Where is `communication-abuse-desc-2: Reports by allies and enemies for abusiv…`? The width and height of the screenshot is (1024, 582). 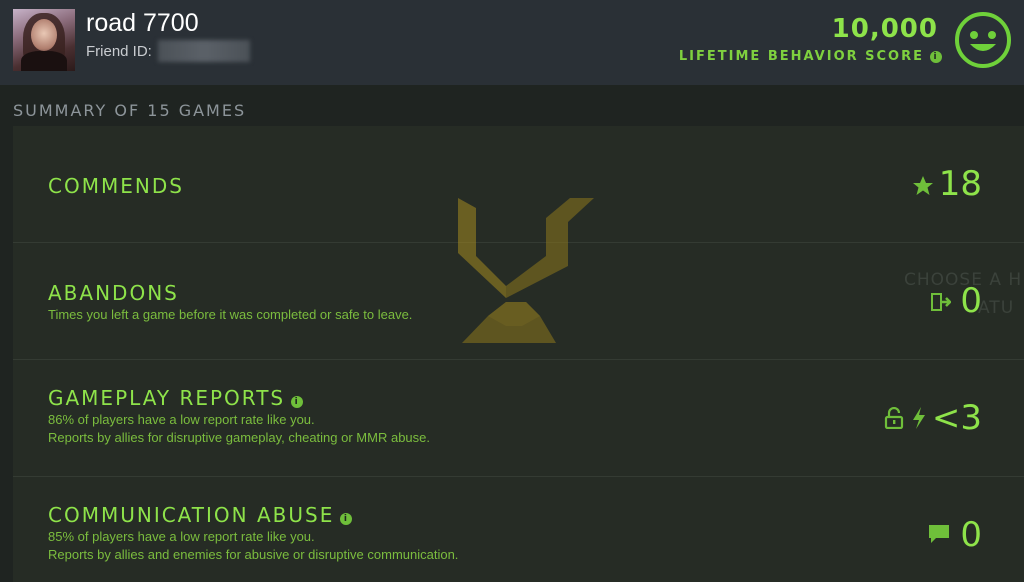
communication-abuse-desc-2: Reports by allies and enemies for abusiv… is located at coordinates (253, 554).